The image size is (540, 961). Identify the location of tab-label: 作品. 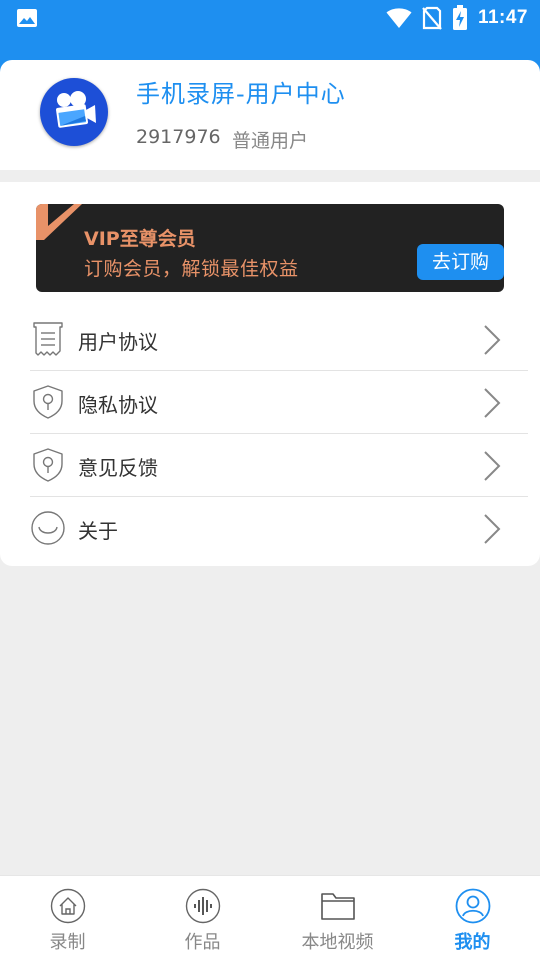
(202, 942).